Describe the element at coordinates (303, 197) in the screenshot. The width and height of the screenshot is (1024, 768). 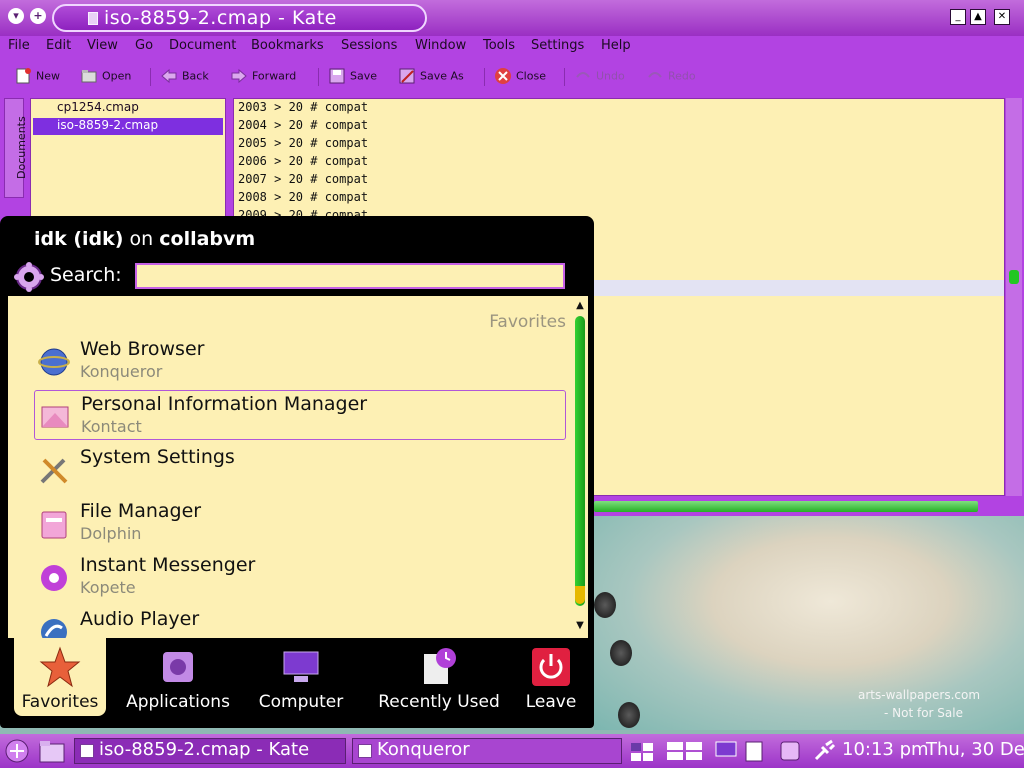
I see `code-line: 2008 > 20 # compat` at that location.